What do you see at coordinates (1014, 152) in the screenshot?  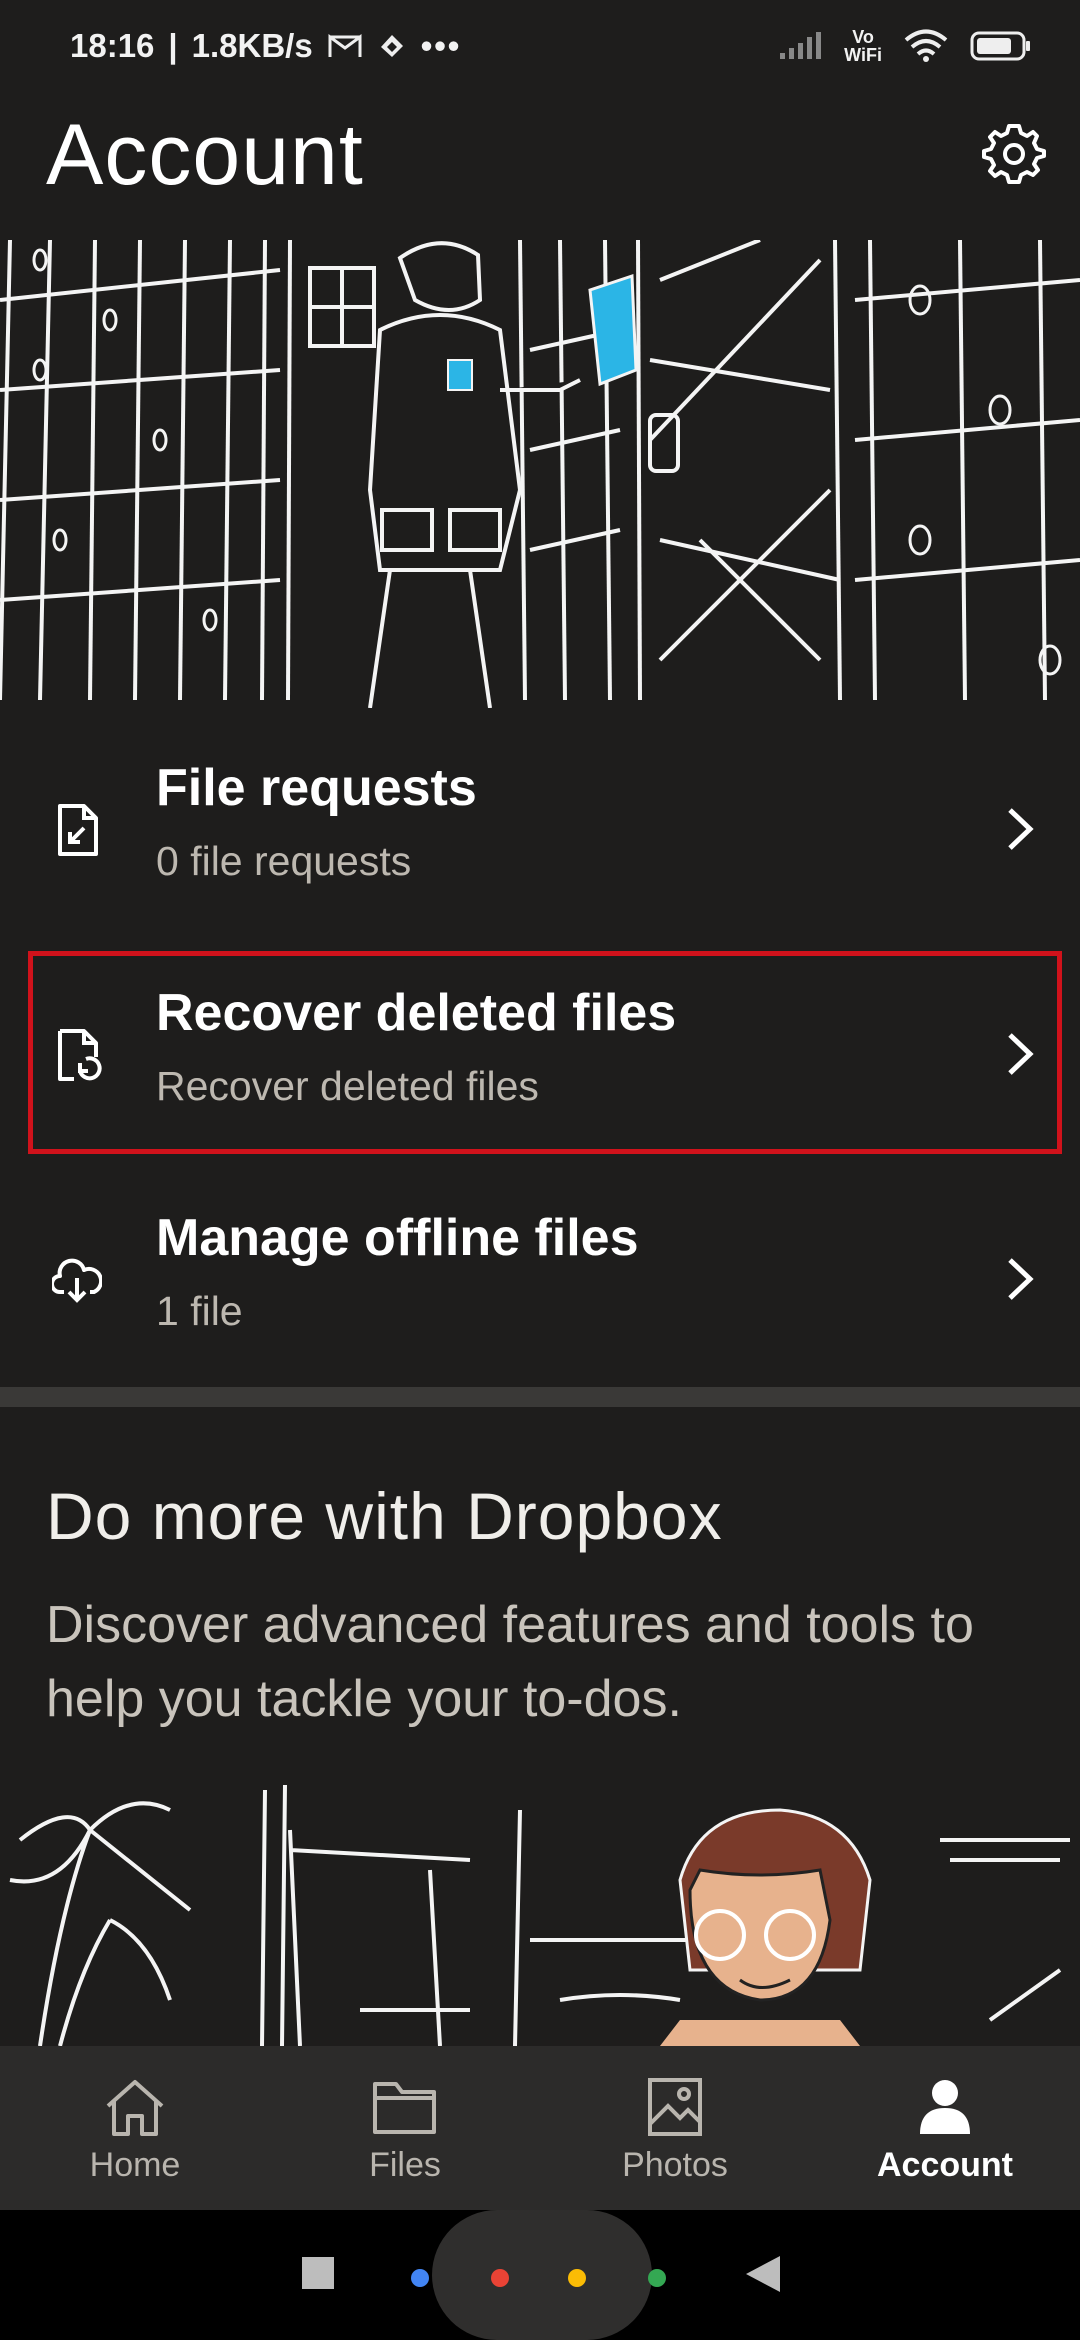 I see `gear-icon` at bounding box center [1014, 152].